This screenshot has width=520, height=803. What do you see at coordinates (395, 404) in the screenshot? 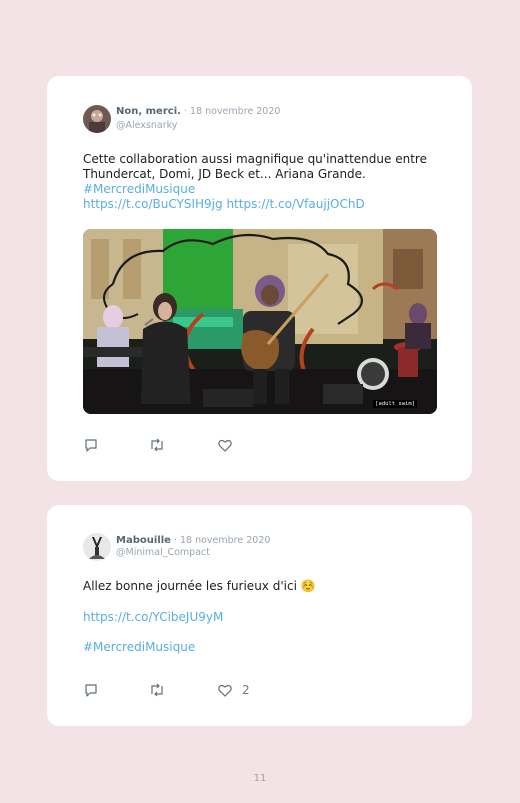
I see `media-watermark: [adult swim]` at bounding box center [395, 404].